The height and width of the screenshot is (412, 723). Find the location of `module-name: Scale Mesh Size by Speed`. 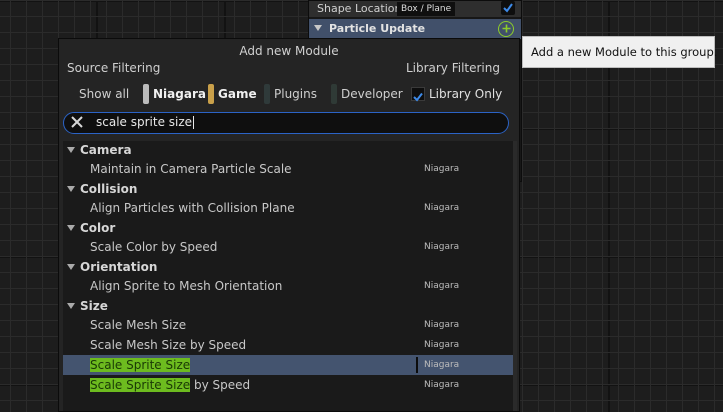

module-name: Scale Mesh Size by Speed is located at coordinates (168, 345).